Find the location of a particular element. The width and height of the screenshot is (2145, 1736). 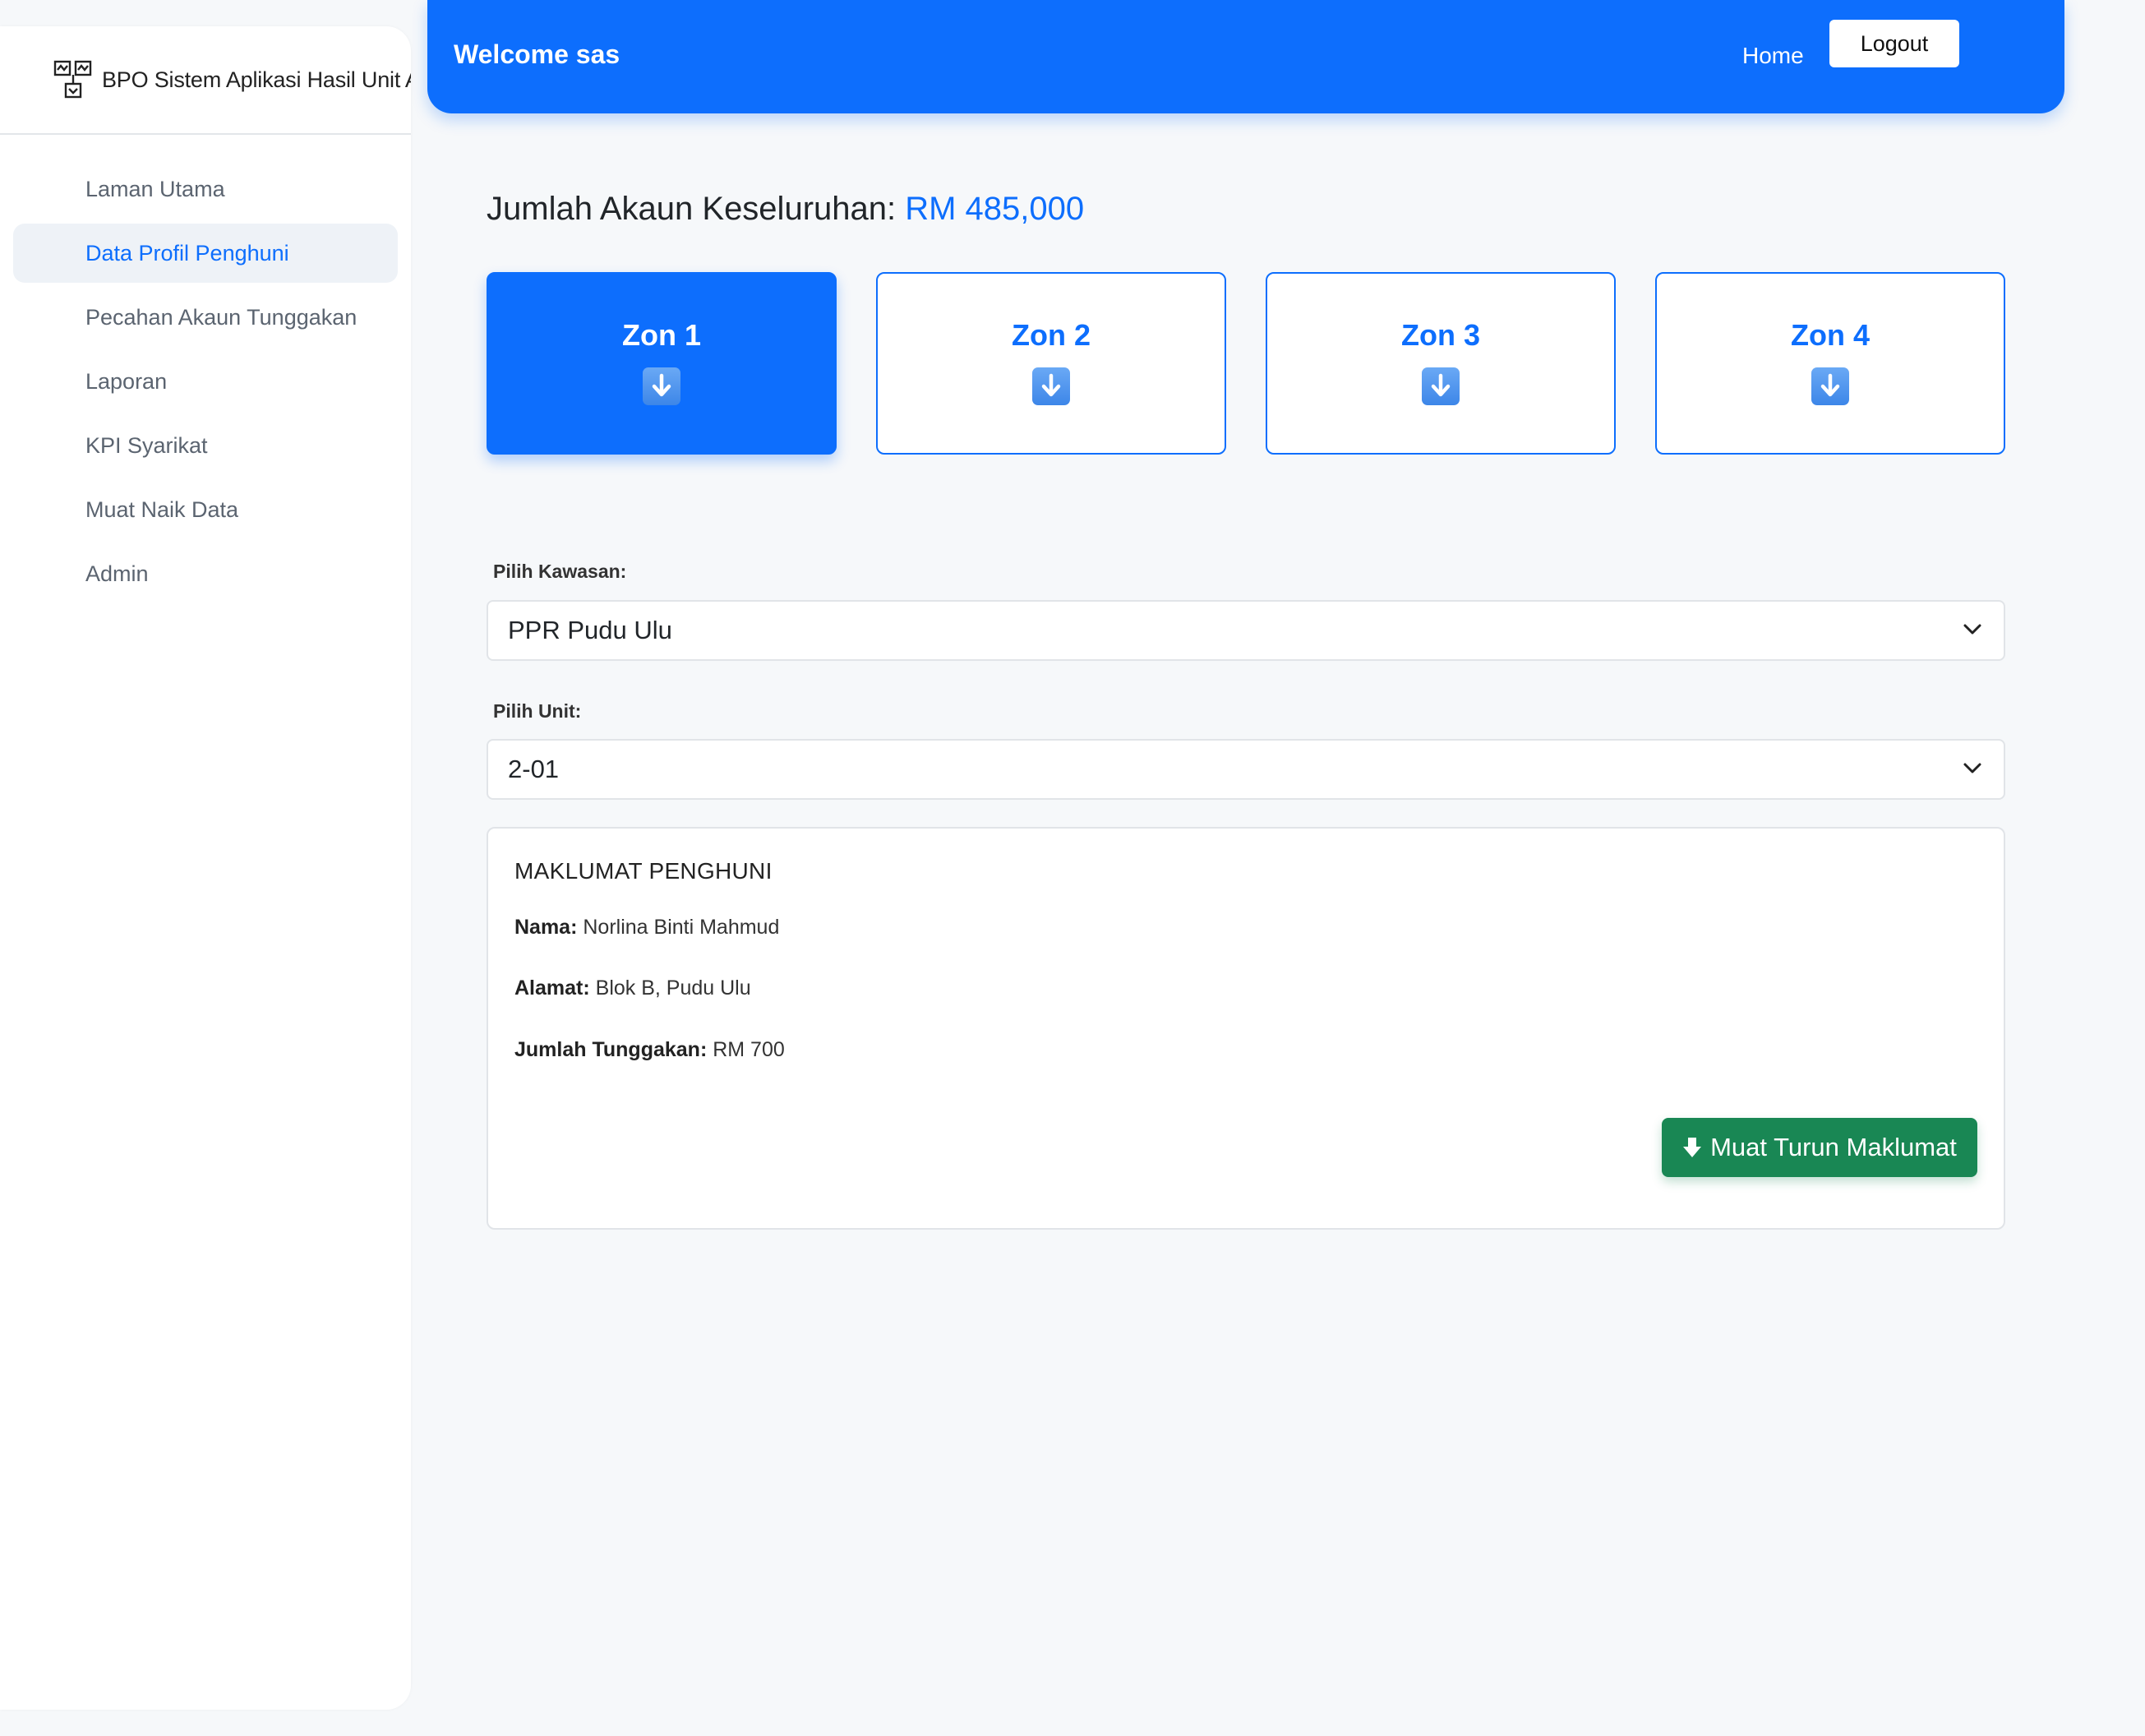

brand: BPO Sistem Aplikasi Hasil Unit A is located at coordinates (206, 80).